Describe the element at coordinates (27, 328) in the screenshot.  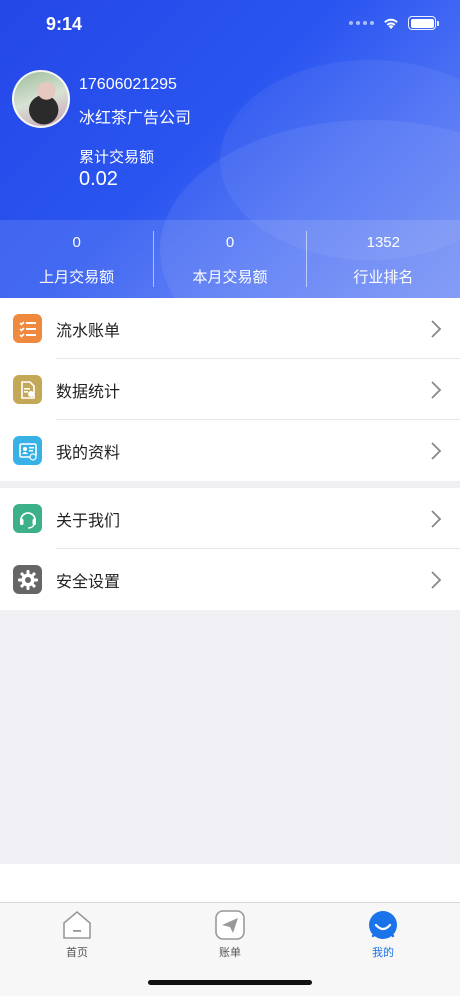
I see `list-icon` at that location.